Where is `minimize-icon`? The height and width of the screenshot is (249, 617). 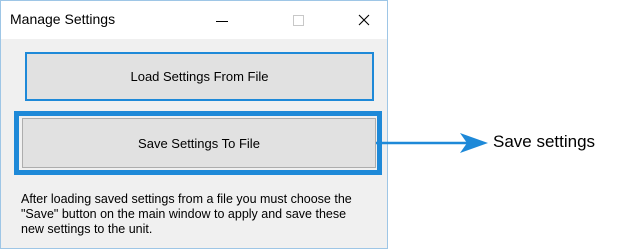
minimize-icon is located at coordinates (222, 21).